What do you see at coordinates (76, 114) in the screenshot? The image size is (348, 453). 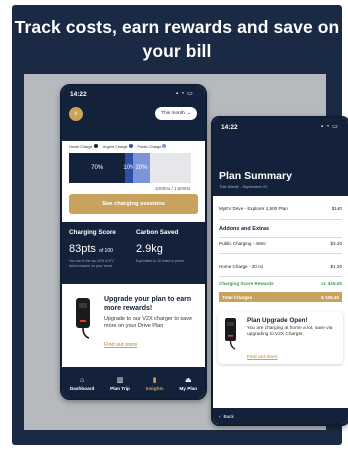 I see `brand-logo: ⚡` at bounding box center [76, 114].